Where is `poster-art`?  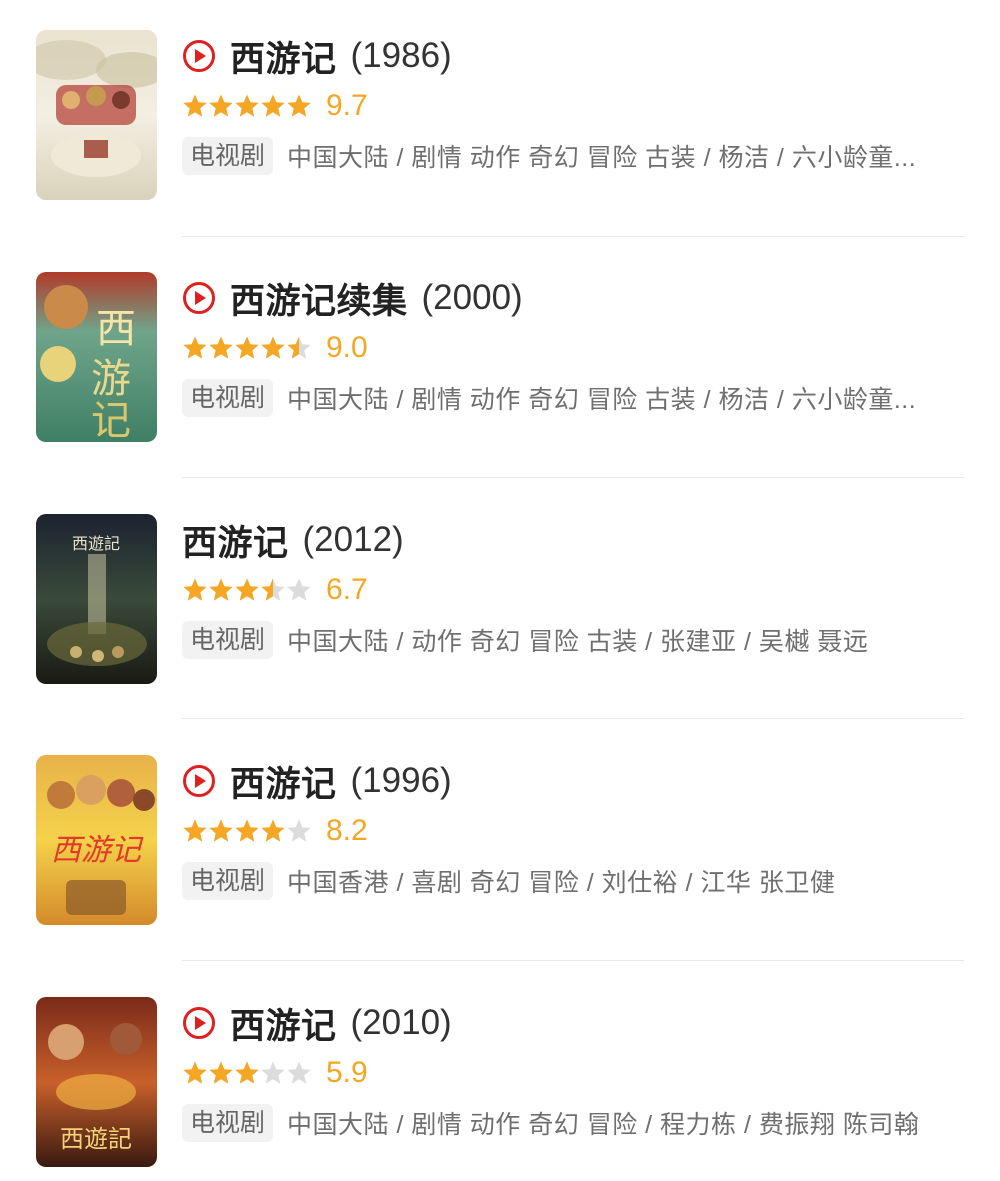
poster-art is located at coordinates (96, 115).